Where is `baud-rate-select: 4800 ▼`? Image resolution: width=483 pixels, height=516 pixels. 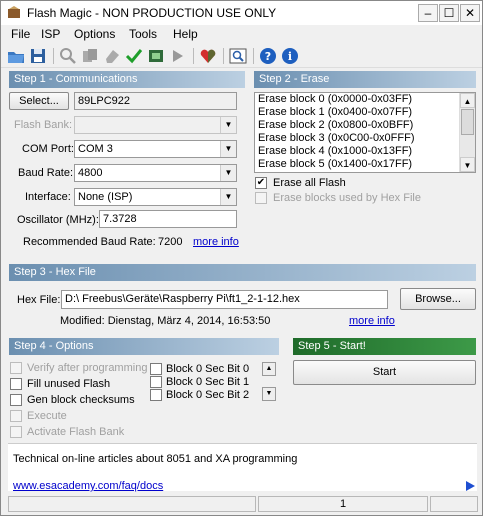 baud-rate-select: 4800 ▼ is located at coordinates (155, 173).